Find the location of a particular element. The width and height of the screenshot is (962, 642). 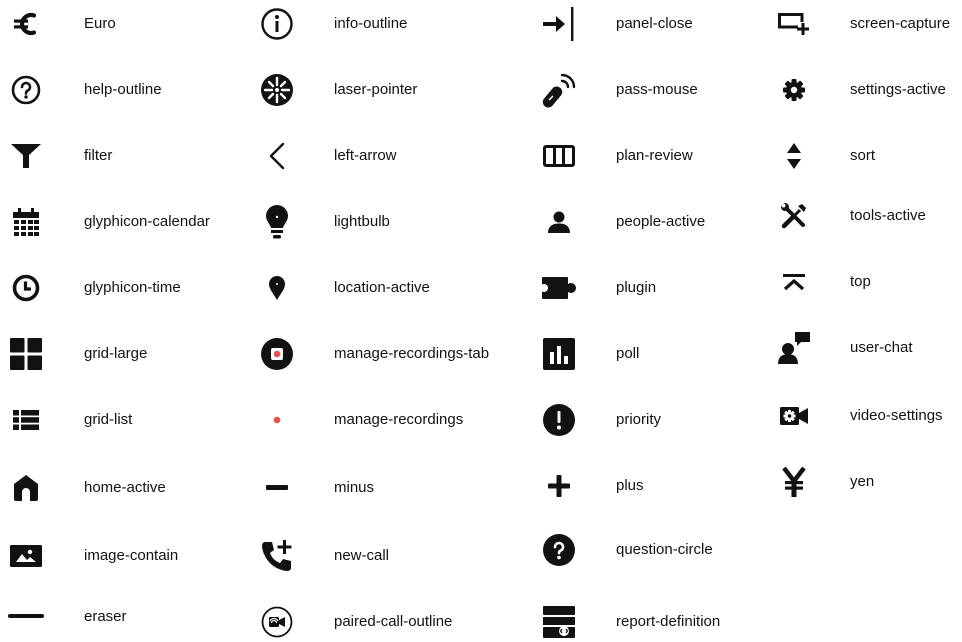

icon-label: lightbulb is located at coordinates (362, 221).